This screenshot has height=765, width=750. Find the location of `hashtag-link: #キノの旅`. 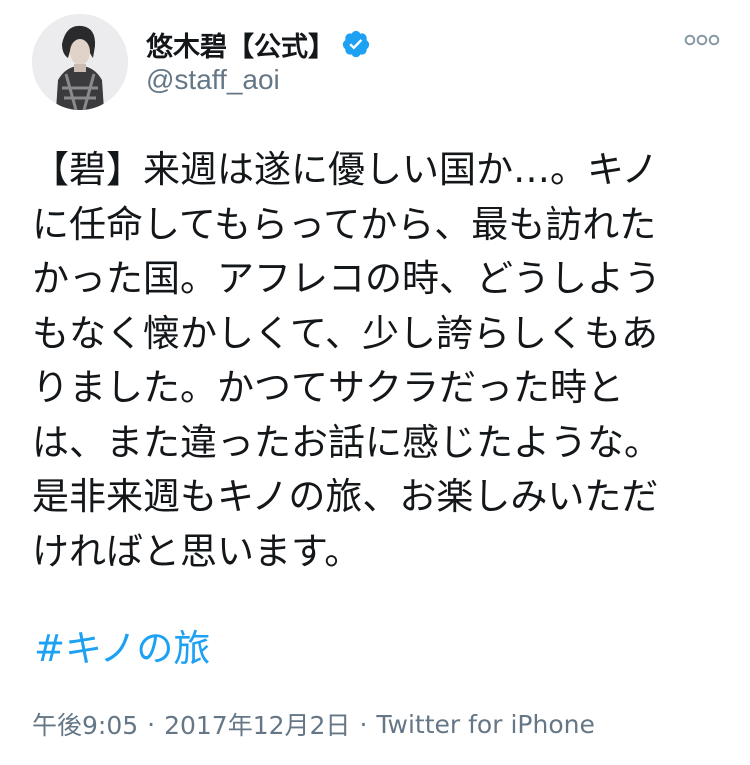

hashtag-link: #キノの旅 is located at coordinates (122, 649).